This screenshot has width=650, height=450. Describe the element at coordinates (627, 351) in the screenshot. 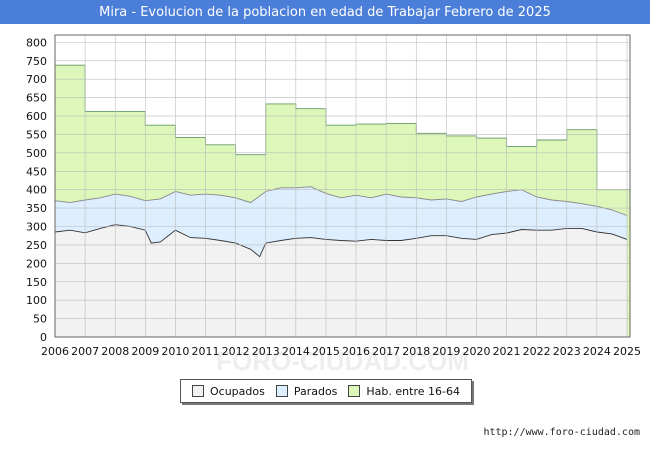

I see `x-tick-label-2025: 2025` at that location.